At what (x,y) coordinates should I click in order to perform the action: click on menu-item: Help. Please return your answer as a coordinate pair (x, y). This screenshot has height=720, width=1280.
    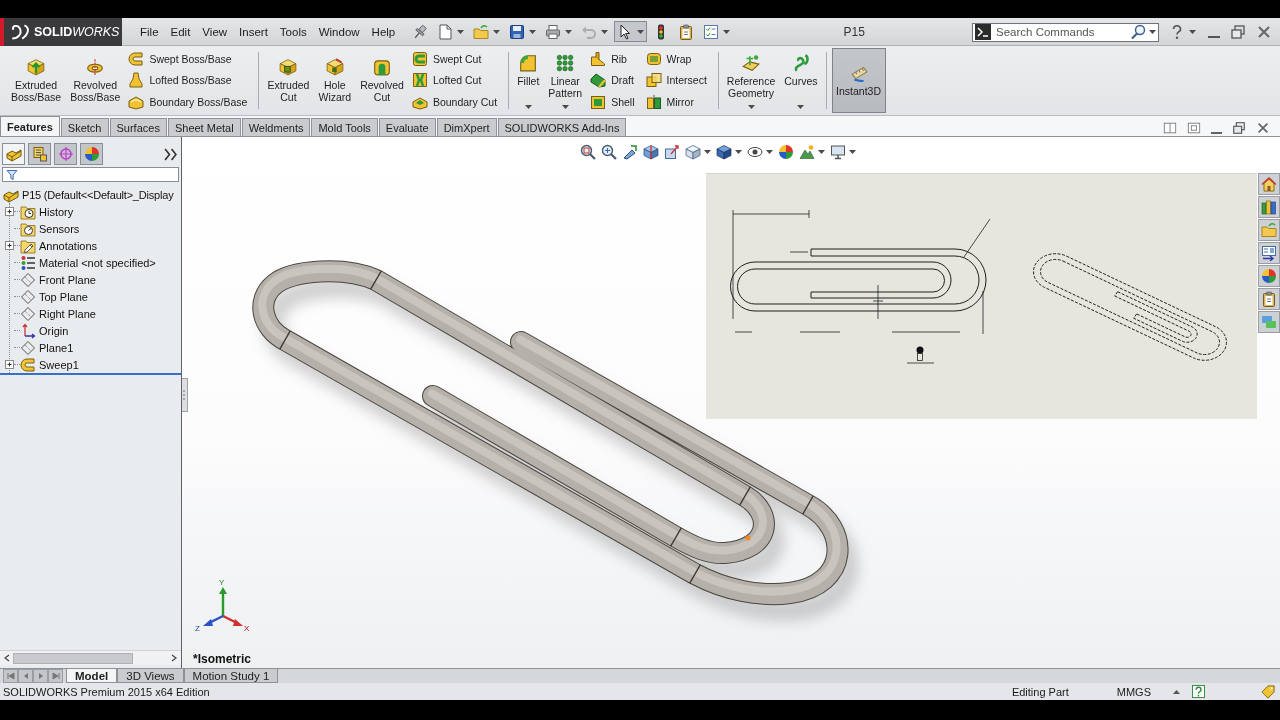
    Looking at the image, I should click on (383, 31).